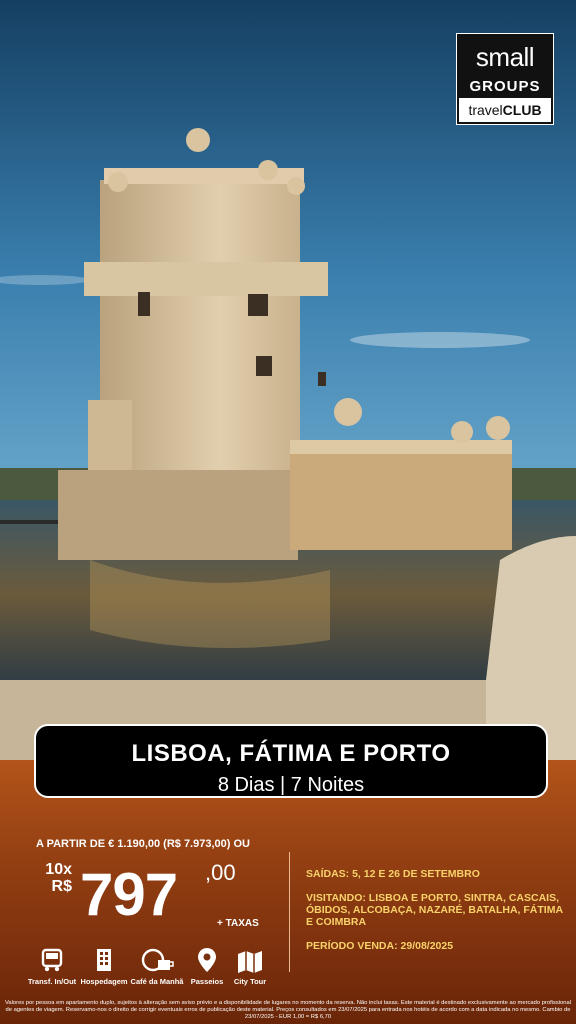  Describe the element at coordinates (207, 960) in the screenshot. I see `location-pin-icon` at that location.